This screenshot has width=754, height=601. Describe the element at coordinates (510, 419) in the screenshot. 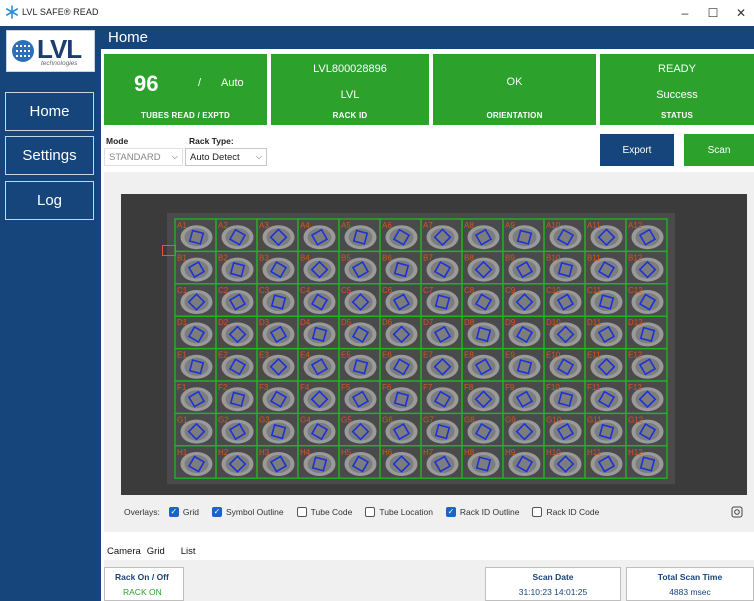

I see `well-label: G9` at that location.